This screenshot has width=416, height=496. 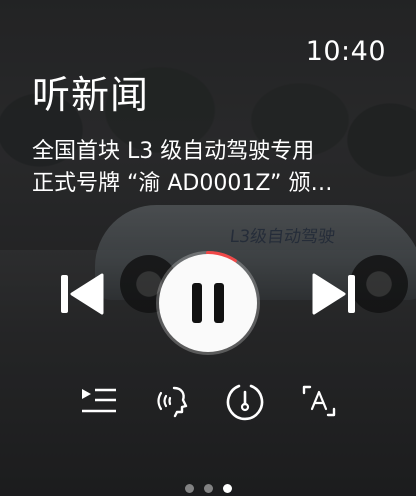 I want to click on page-indicator, so click(x=208, y=485).